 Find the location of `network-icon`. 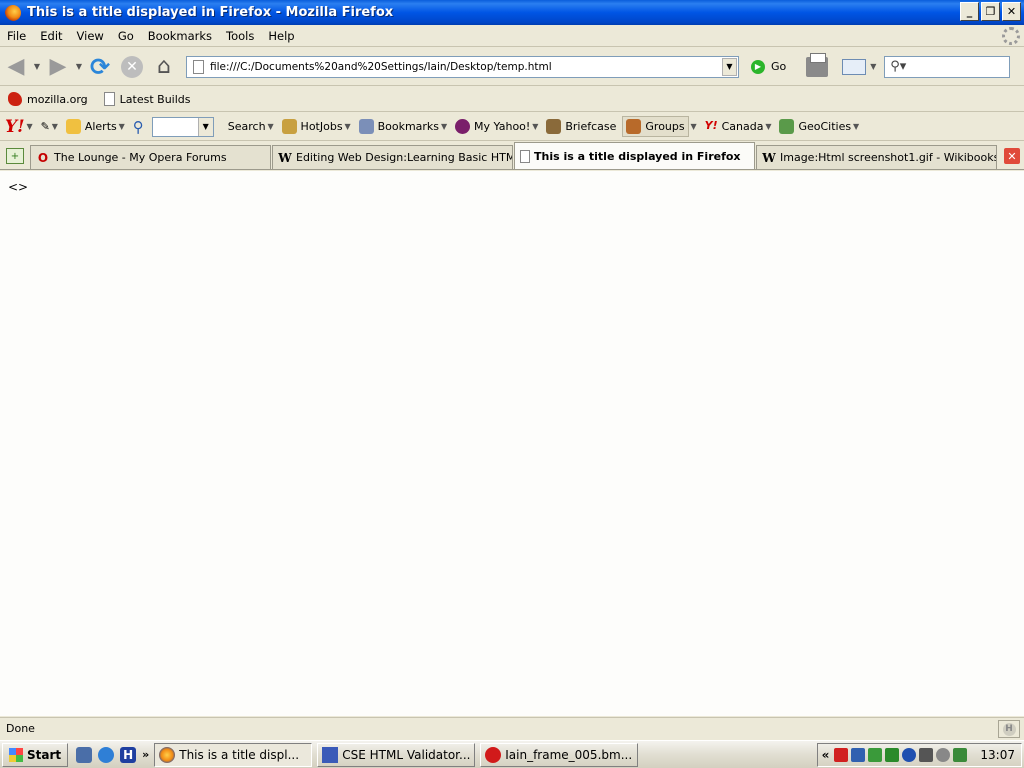

network-icon is located at coordinates (858, 755).